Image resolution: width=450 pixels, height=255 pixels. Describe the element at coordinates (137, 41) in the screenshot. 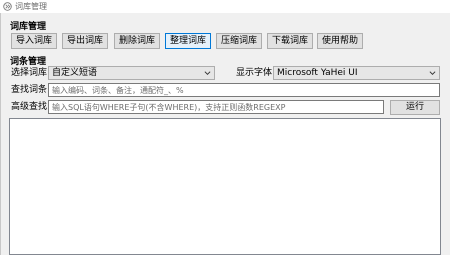

I see `delete-dict-button: 删除词库` at that location.